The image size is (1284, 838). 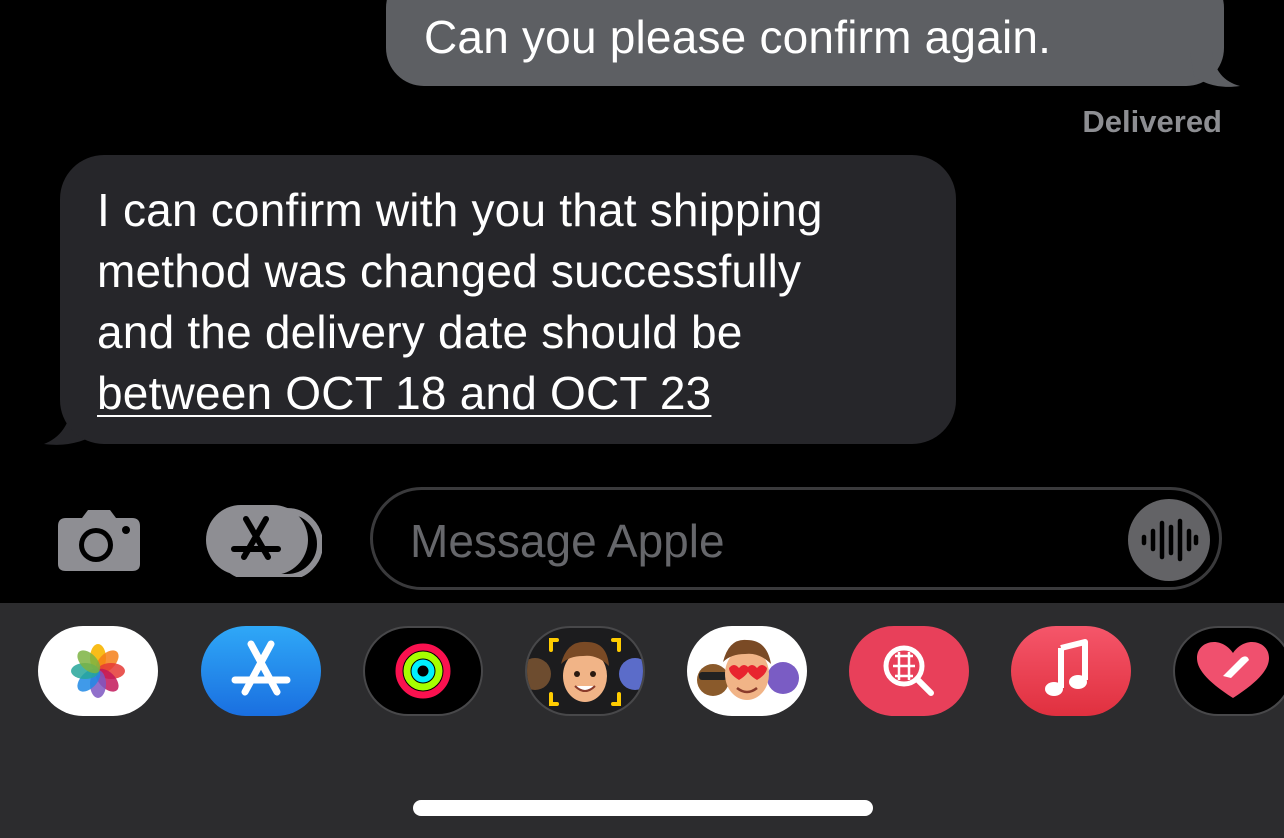 What do you see at coordinates (567, 541) in the screenshot?
I see `message-input-placeholder: Message Apple` at bounding box center [567, 541].